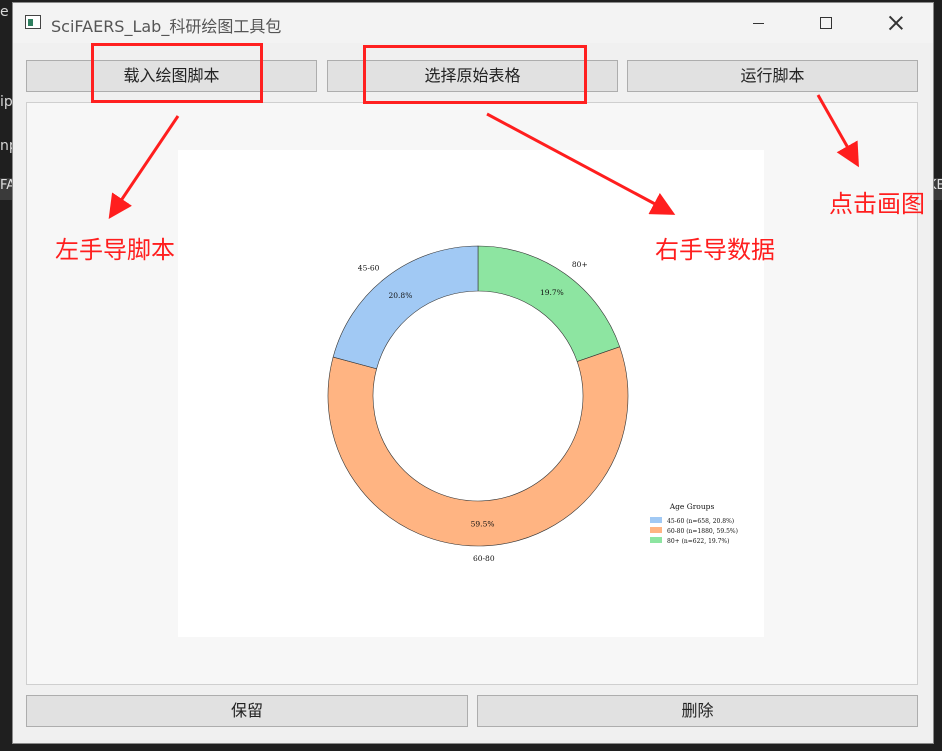 The width and height of the screenshot is (942, 751). I want to click on arrow-to-left-hint, so click(144, 167).